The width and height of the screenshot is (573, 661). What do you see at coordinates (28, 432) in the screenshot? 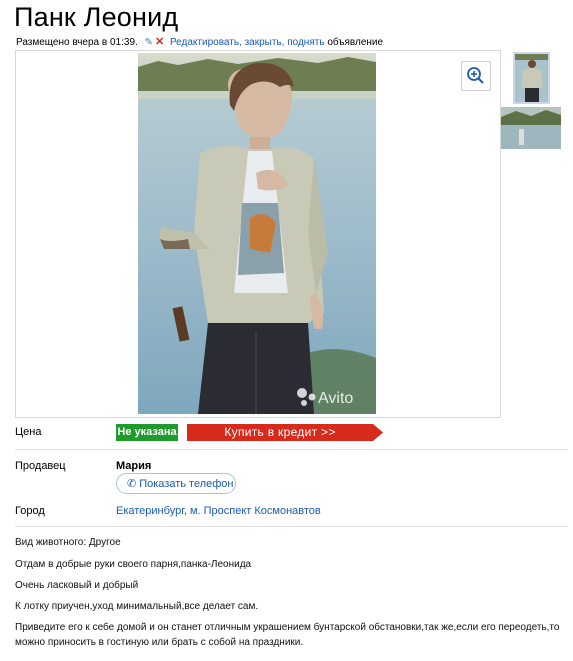
I see `price-label: Цена` at bounding box center [28, 432].